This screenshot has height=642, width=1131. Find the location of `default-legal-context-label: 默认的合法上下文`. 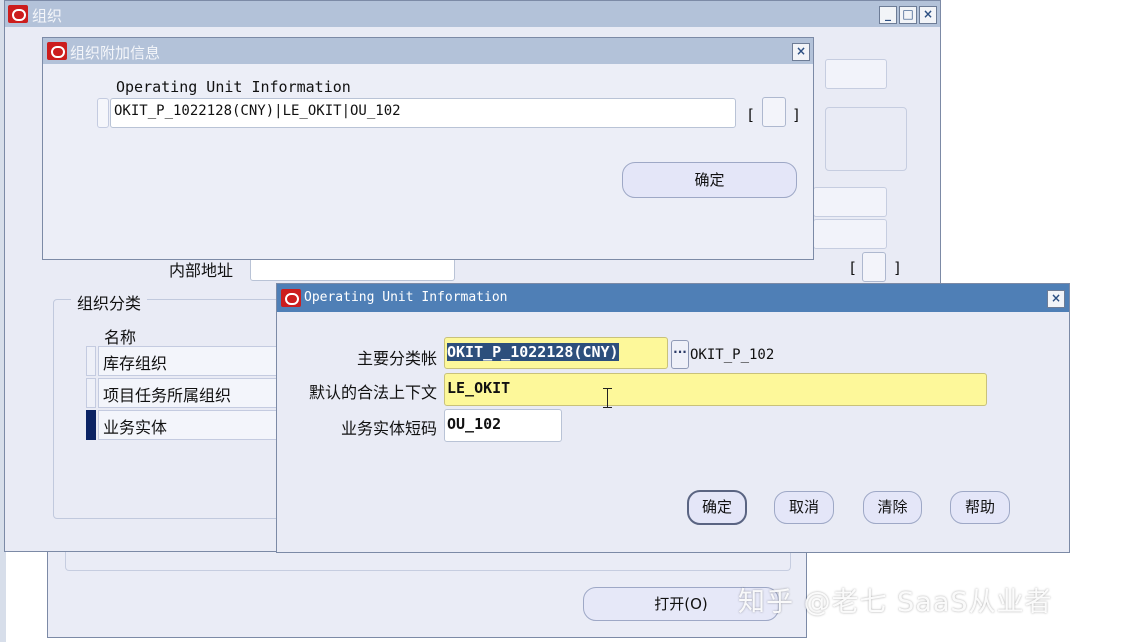

default-legal-context-label: 默认的合法上下文 is located at coordinates (372, 392).